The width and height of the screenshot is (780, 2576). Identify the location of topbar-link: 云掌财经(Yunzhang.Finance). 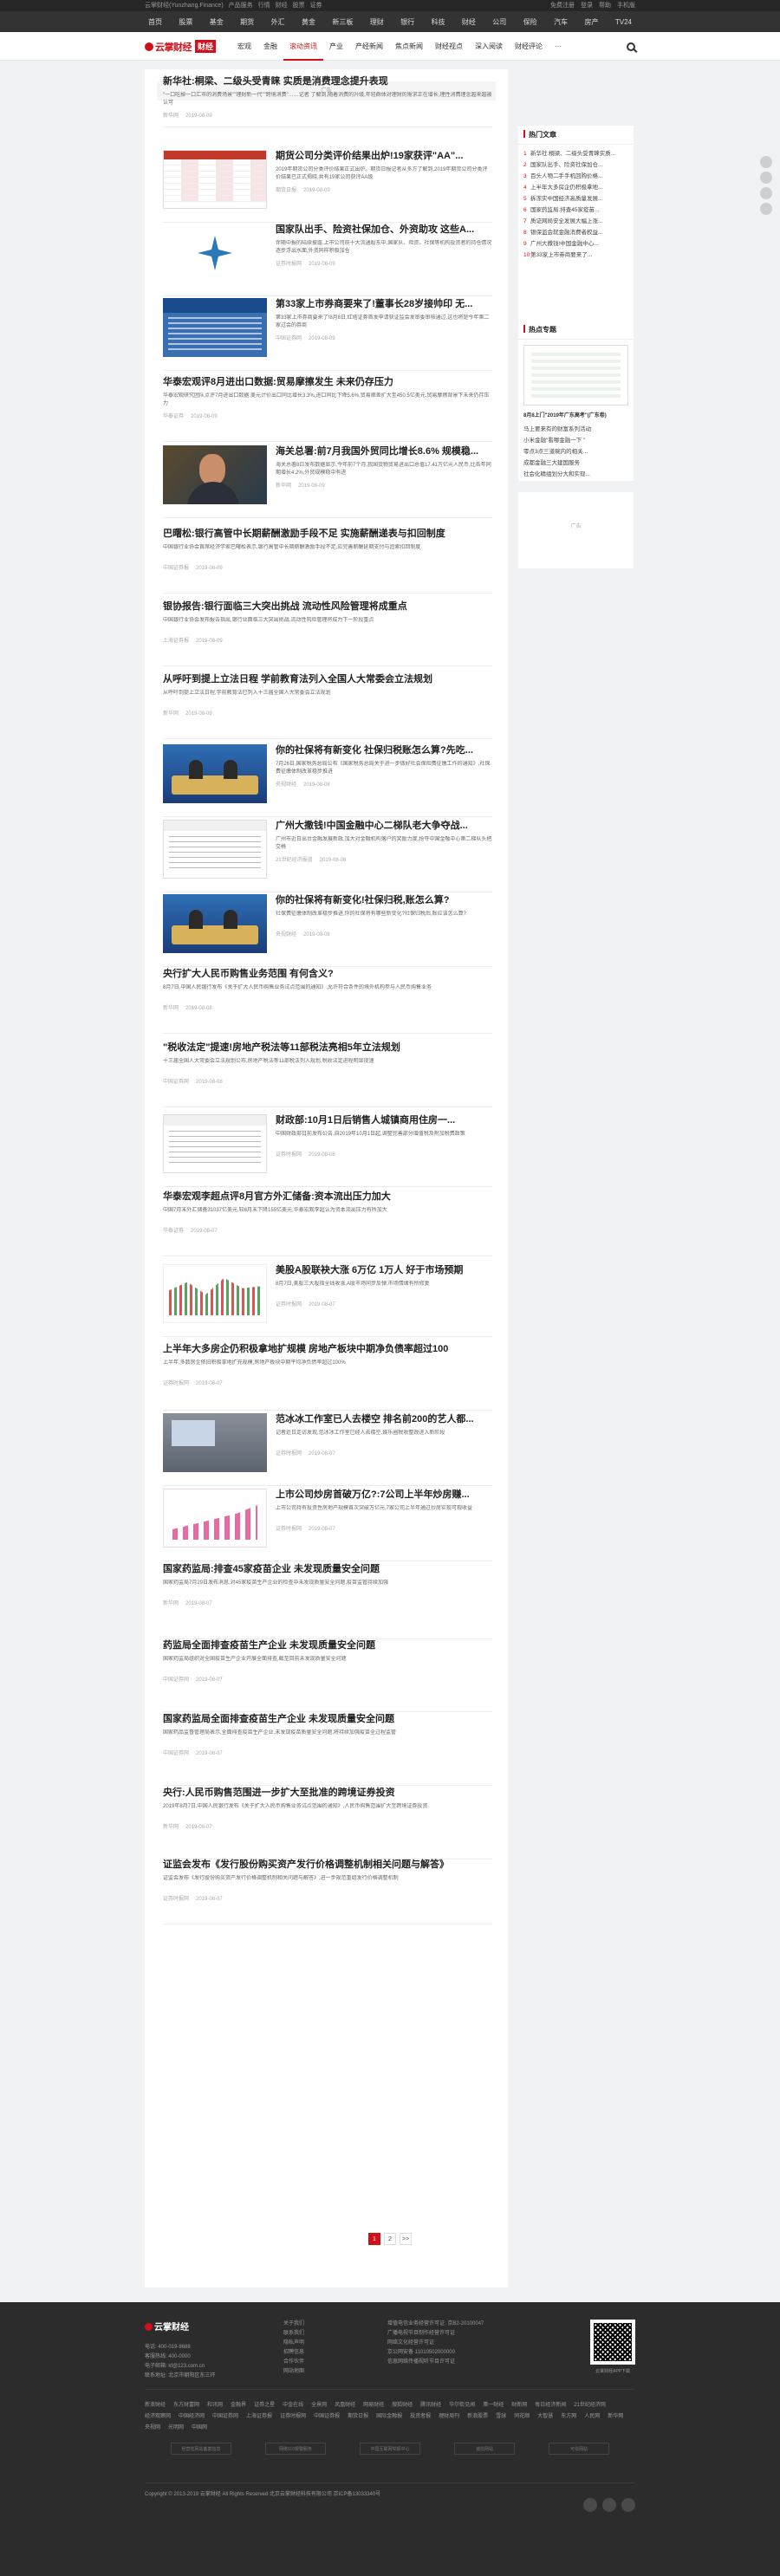
(184, 6).